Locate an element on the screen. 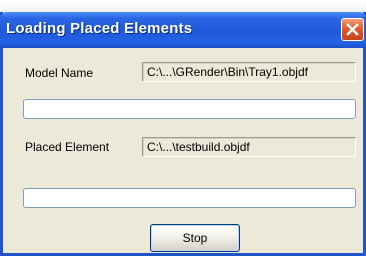 Image resolution: width=366 pixels, height=264 pixels. model-progress-bar is located at coordinates (189, 109).